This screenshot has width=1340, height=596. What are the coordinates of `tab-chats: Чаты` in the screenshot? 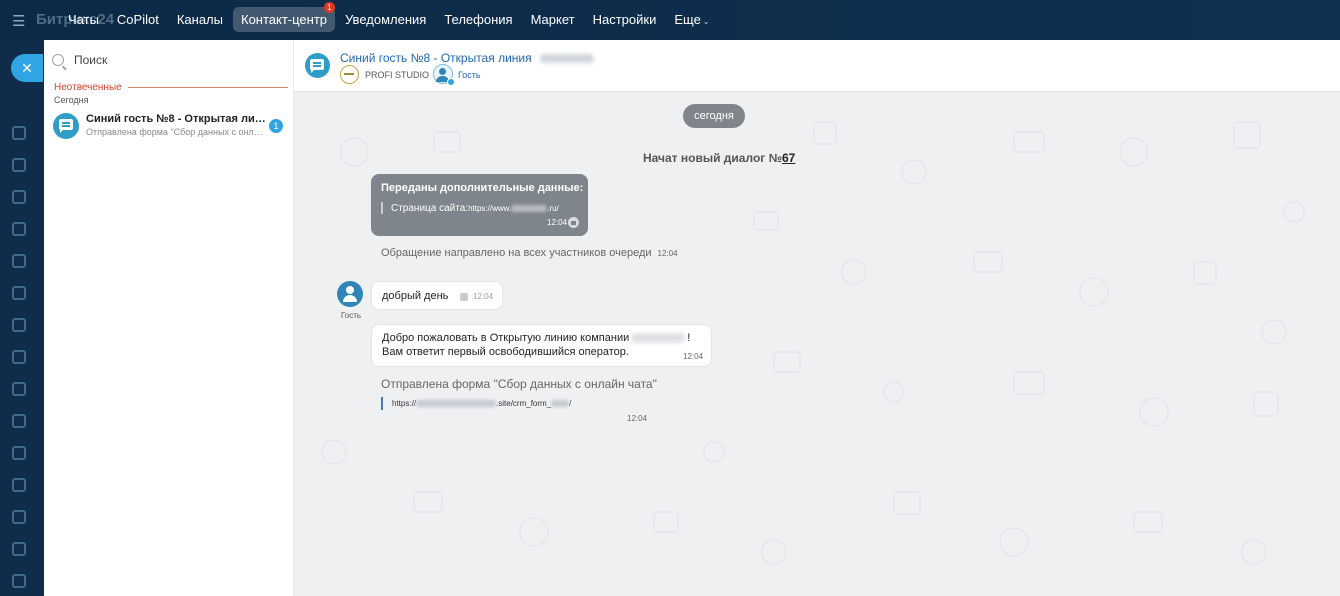 It's located at (83, 19).